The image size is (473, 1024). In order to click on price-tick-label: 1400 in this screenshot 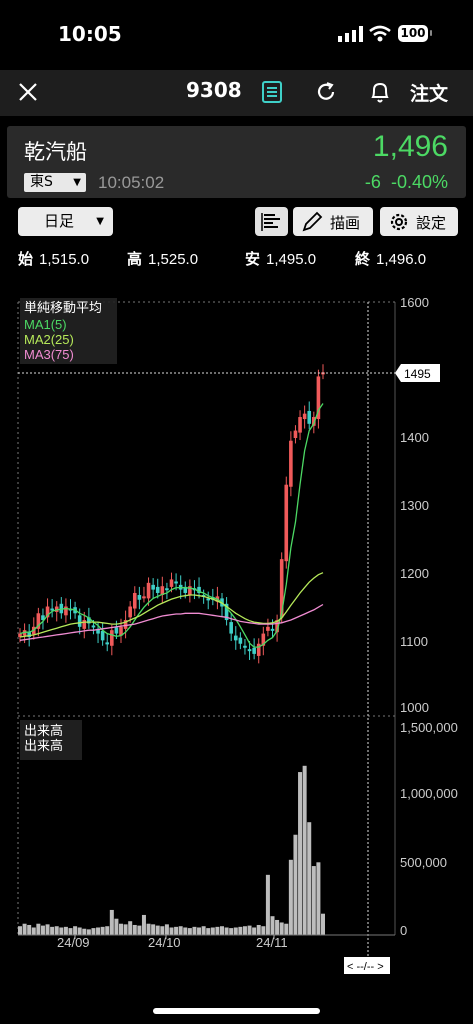, I will do `click(414, 437)`.